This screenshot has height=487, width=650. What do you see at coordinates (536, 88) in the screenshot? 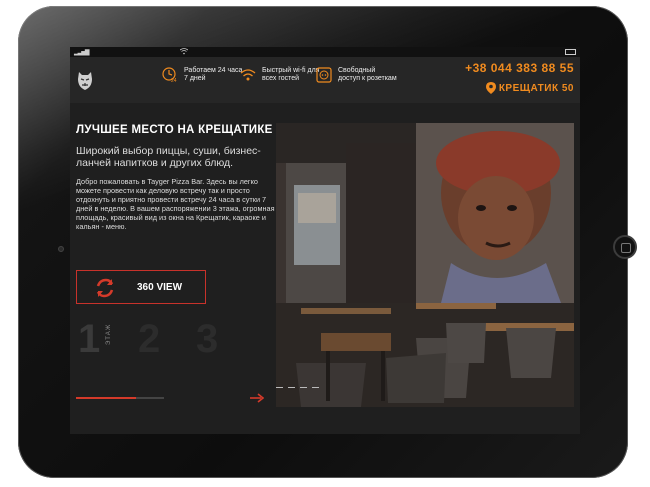
I see `address-link: КРЕЩАТИК 50` at bounding box center [536, 88].